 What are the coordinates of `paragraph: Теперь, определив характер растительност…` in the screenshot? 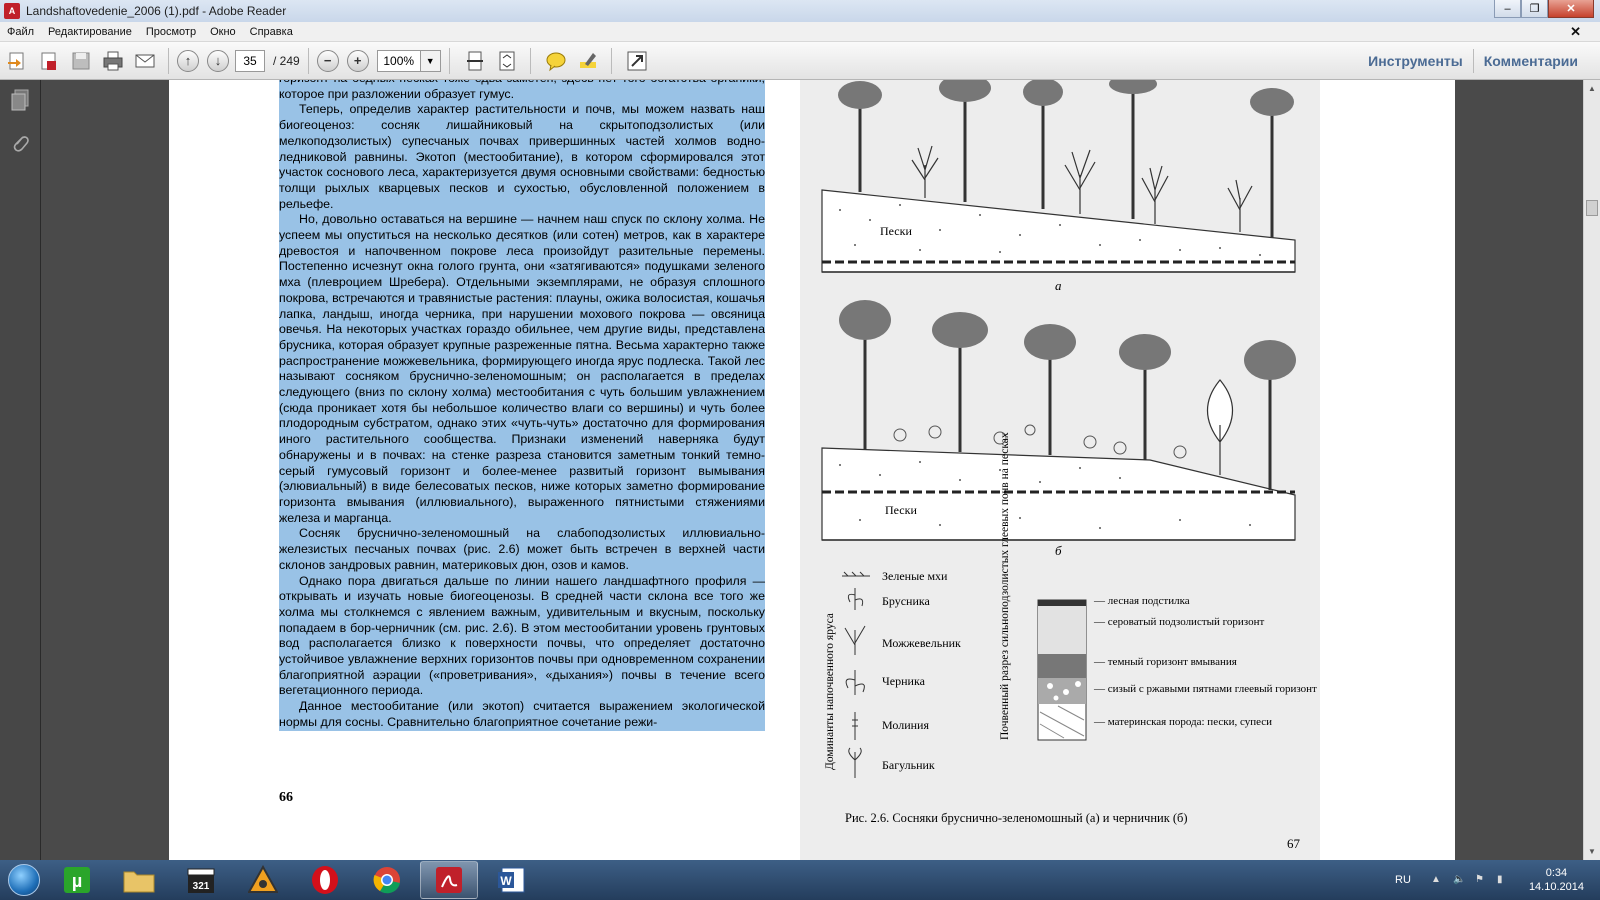 It's located at (522, 157).